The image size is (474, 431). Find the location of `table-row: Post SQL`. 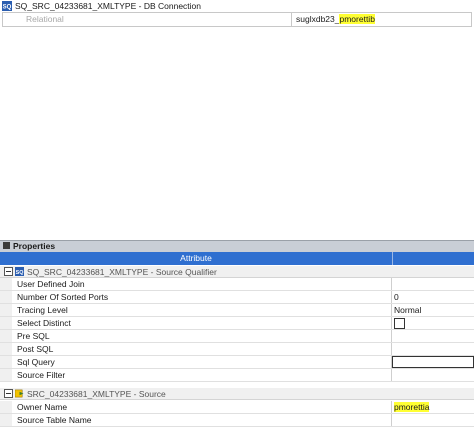

table-row: Post SQL is located at coordinates (237, 349).